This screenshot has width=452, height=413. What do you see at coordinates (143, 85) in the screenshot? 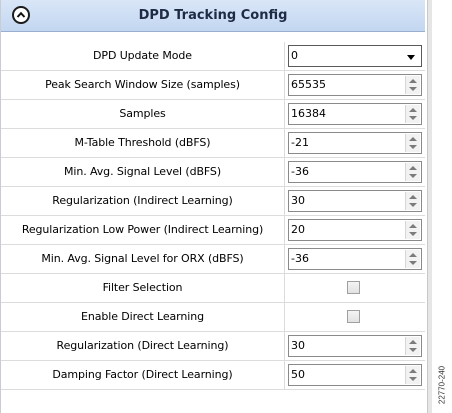
I see `config-label: Peak Search Window Size (samples)` at bounding box center [143, 85].